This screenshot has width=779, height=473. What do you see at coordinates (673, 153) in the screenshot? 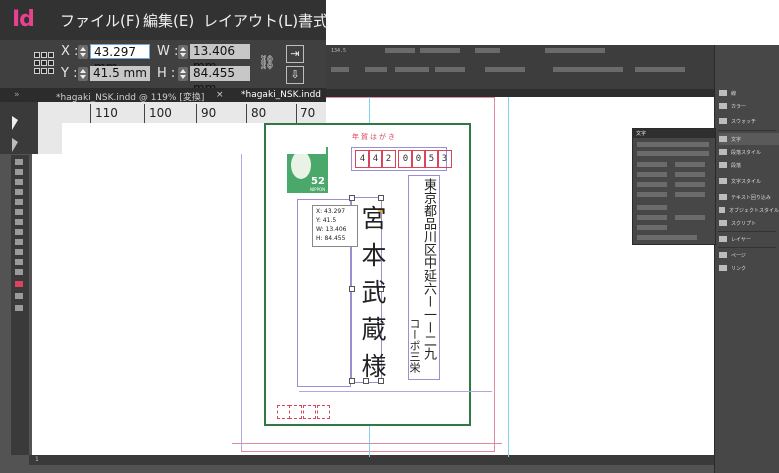
I see `font-style-field` at bounding box center [673, 153].